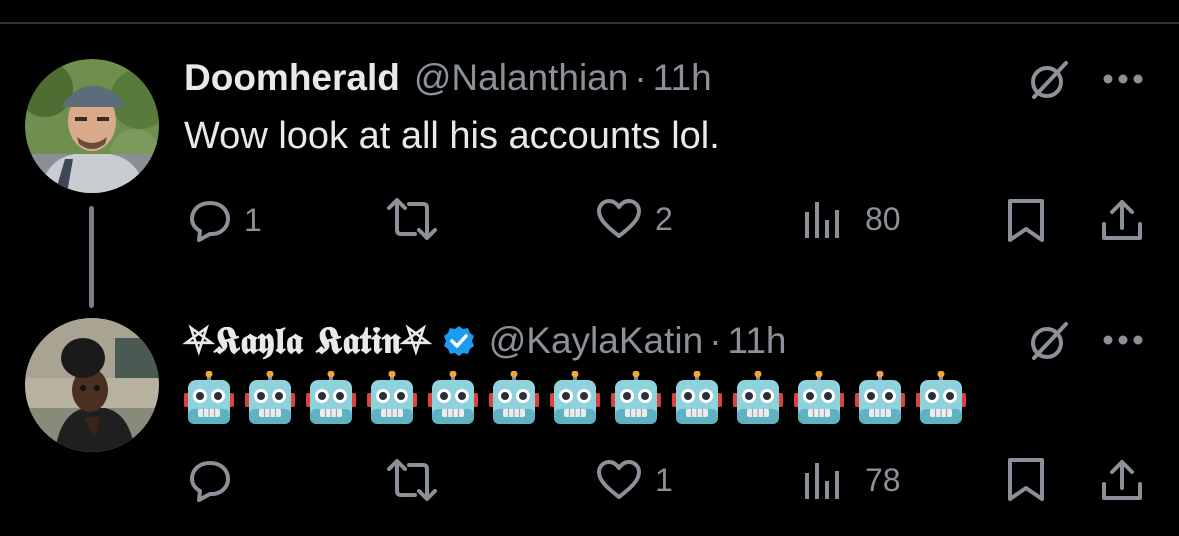 The image size is (1179, 536). I want to click on top-divider, so click(589, 23).